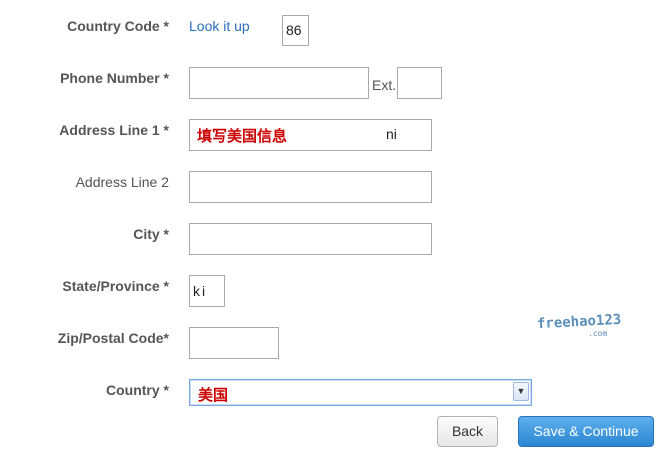 The image size is (661, 467). I want to click on watermark-logo: freehao123, so click(579, 322).